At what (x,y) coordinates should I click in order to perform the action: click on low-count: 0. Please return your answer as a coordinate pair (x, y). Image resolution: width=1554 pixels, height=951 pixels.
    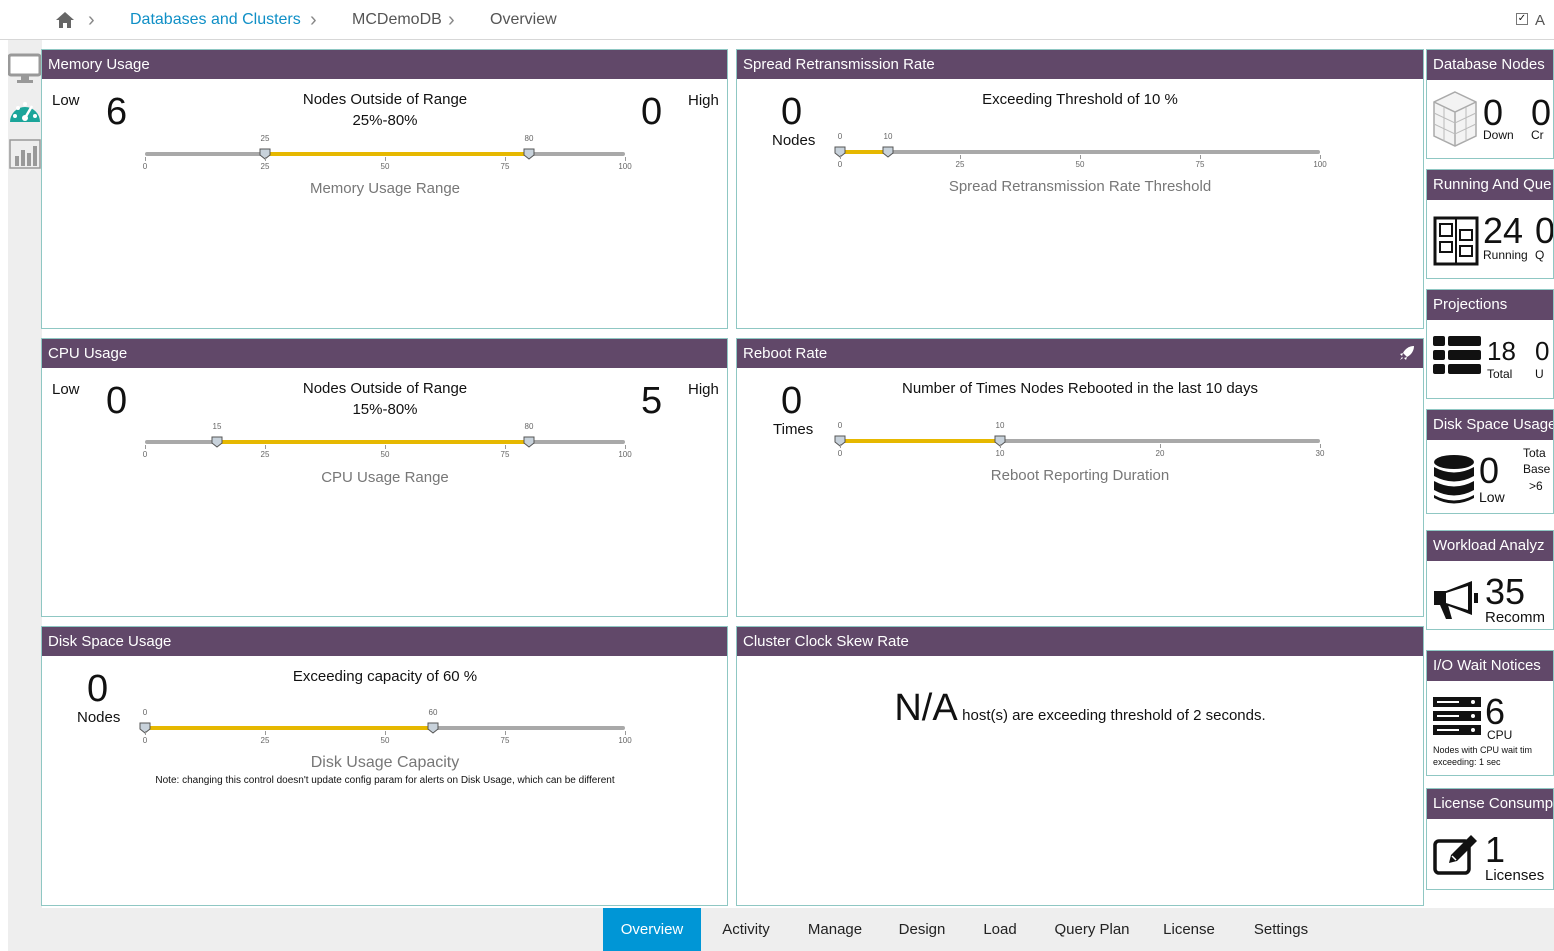
    Looking at the image, I should click on (116, 401).